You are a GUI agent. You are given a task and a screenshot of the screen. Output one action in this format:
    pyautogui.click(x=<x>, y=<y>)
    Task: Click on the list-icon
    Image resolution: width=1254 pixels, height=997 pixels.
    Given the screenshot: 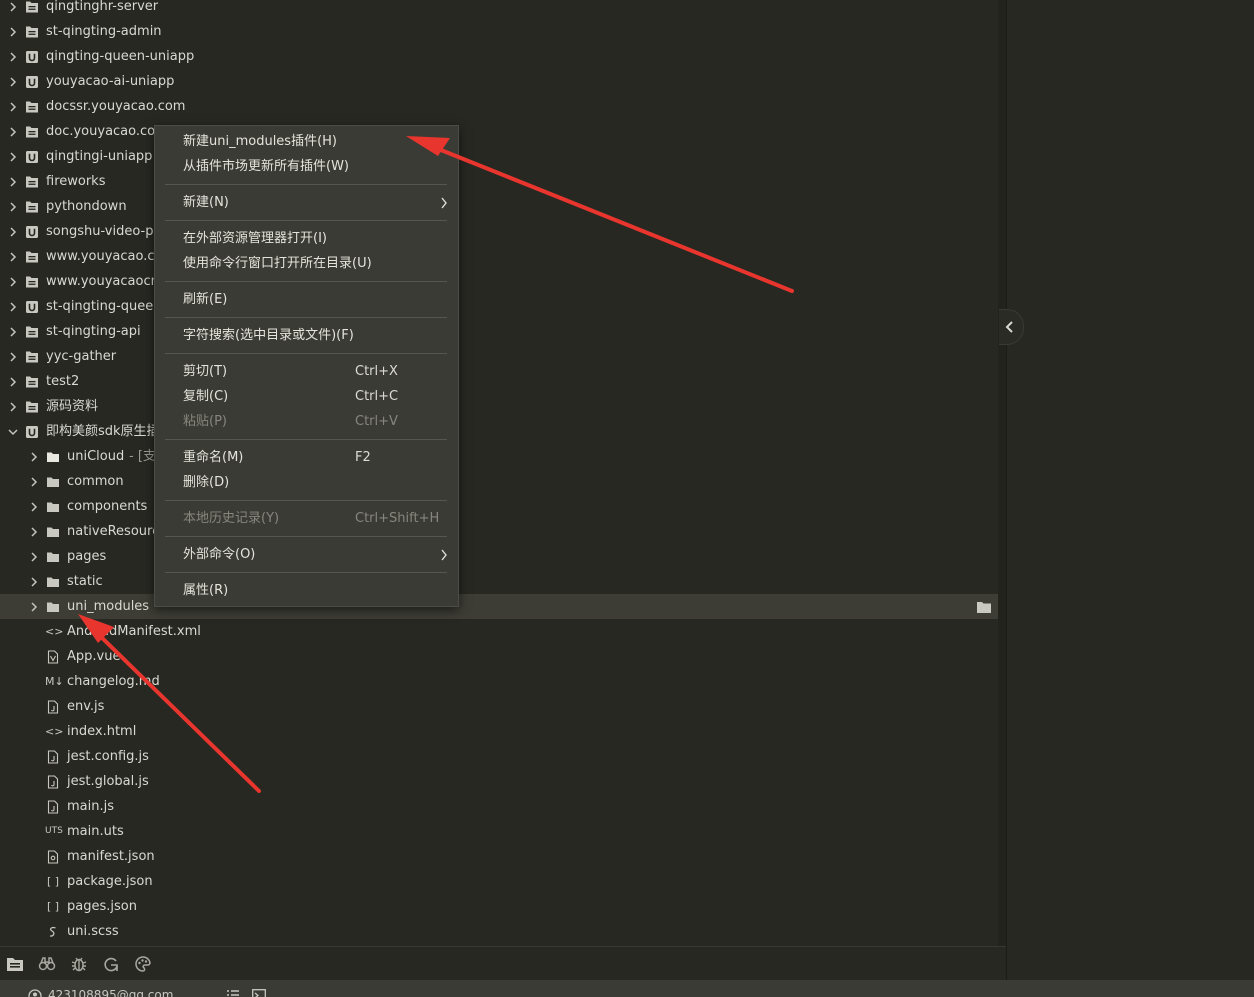 What is the action you would take?
    pyautogui.click(x=233, y=993)
    